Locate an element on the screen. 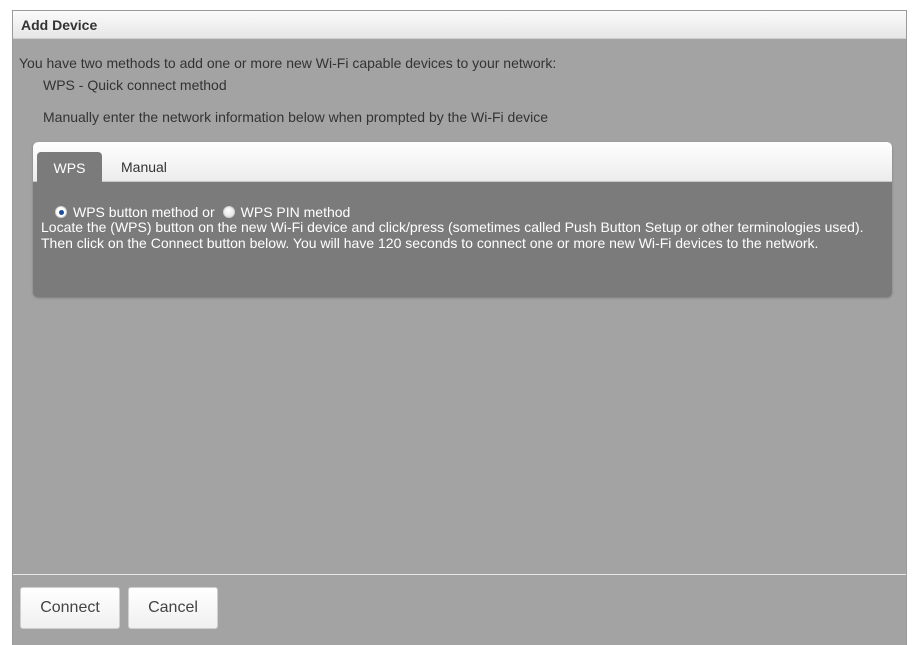 This screenshot has height=645, width=913. wps-pin-method-radio is located at coordinates (228, 212).